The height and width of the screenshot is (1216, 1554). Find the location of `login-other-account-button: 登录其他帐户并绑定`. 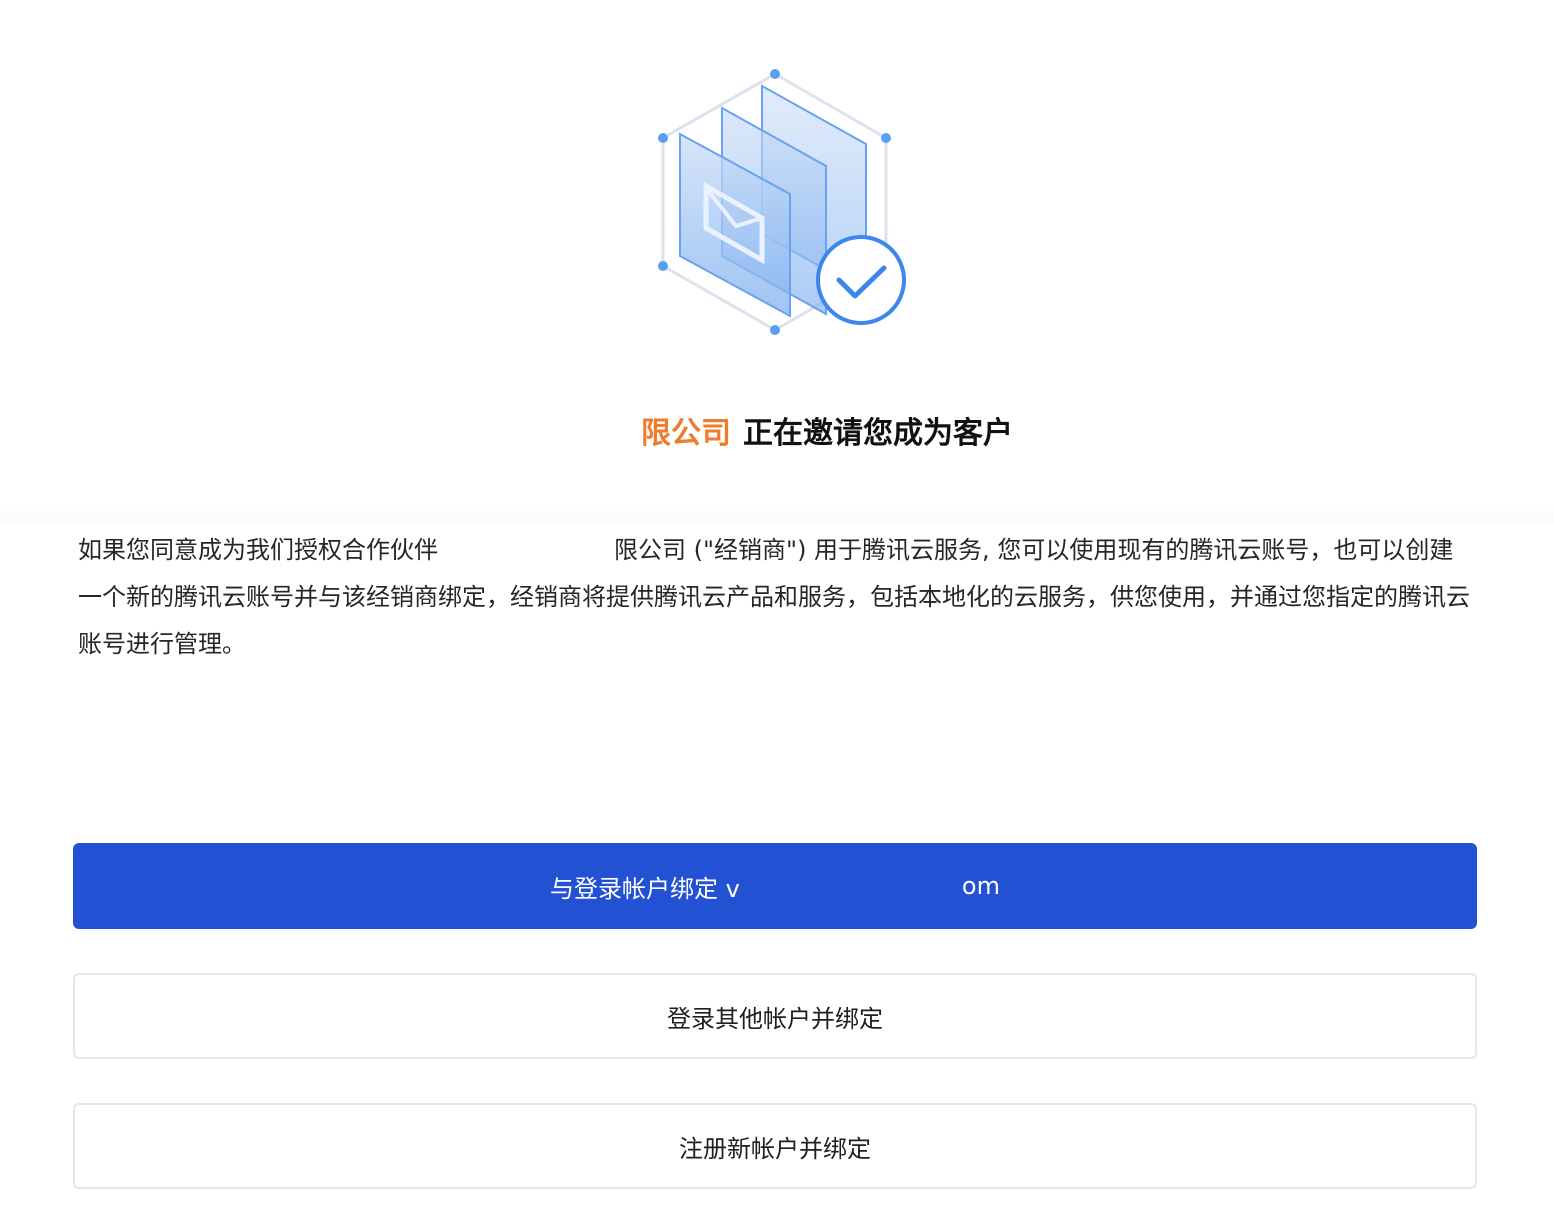

login-other-account-button: 登录其他帐户并绑定 is located at coordinates (775, 1016).